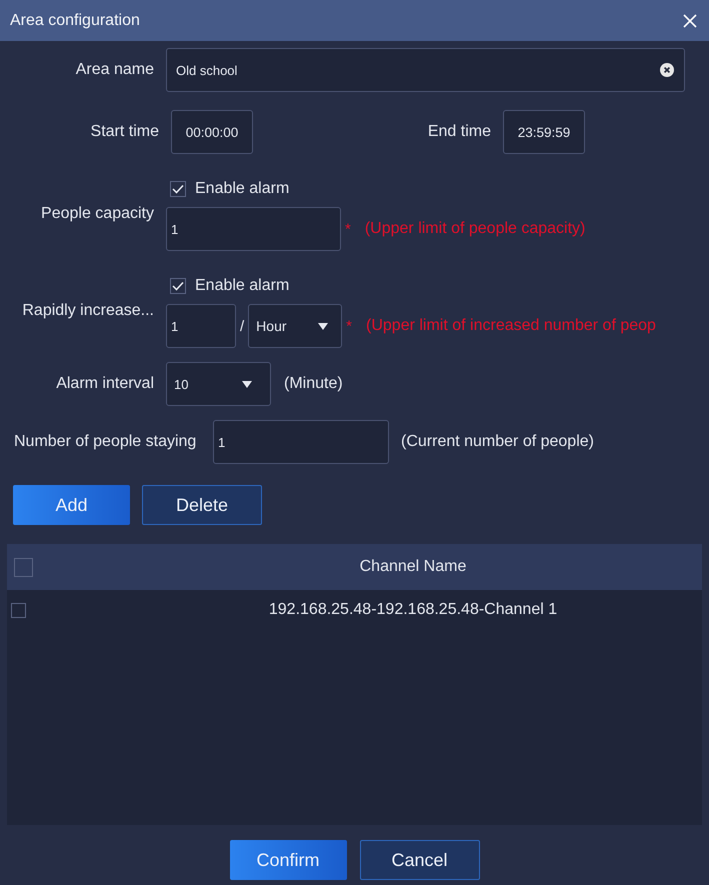 Image resolution: width=709 pixels, height=885 pixels. What do you see at coordinates (420, 860) in the screenshot?
I see `cancel-button: Cancel` at bounding box center [420, 860].